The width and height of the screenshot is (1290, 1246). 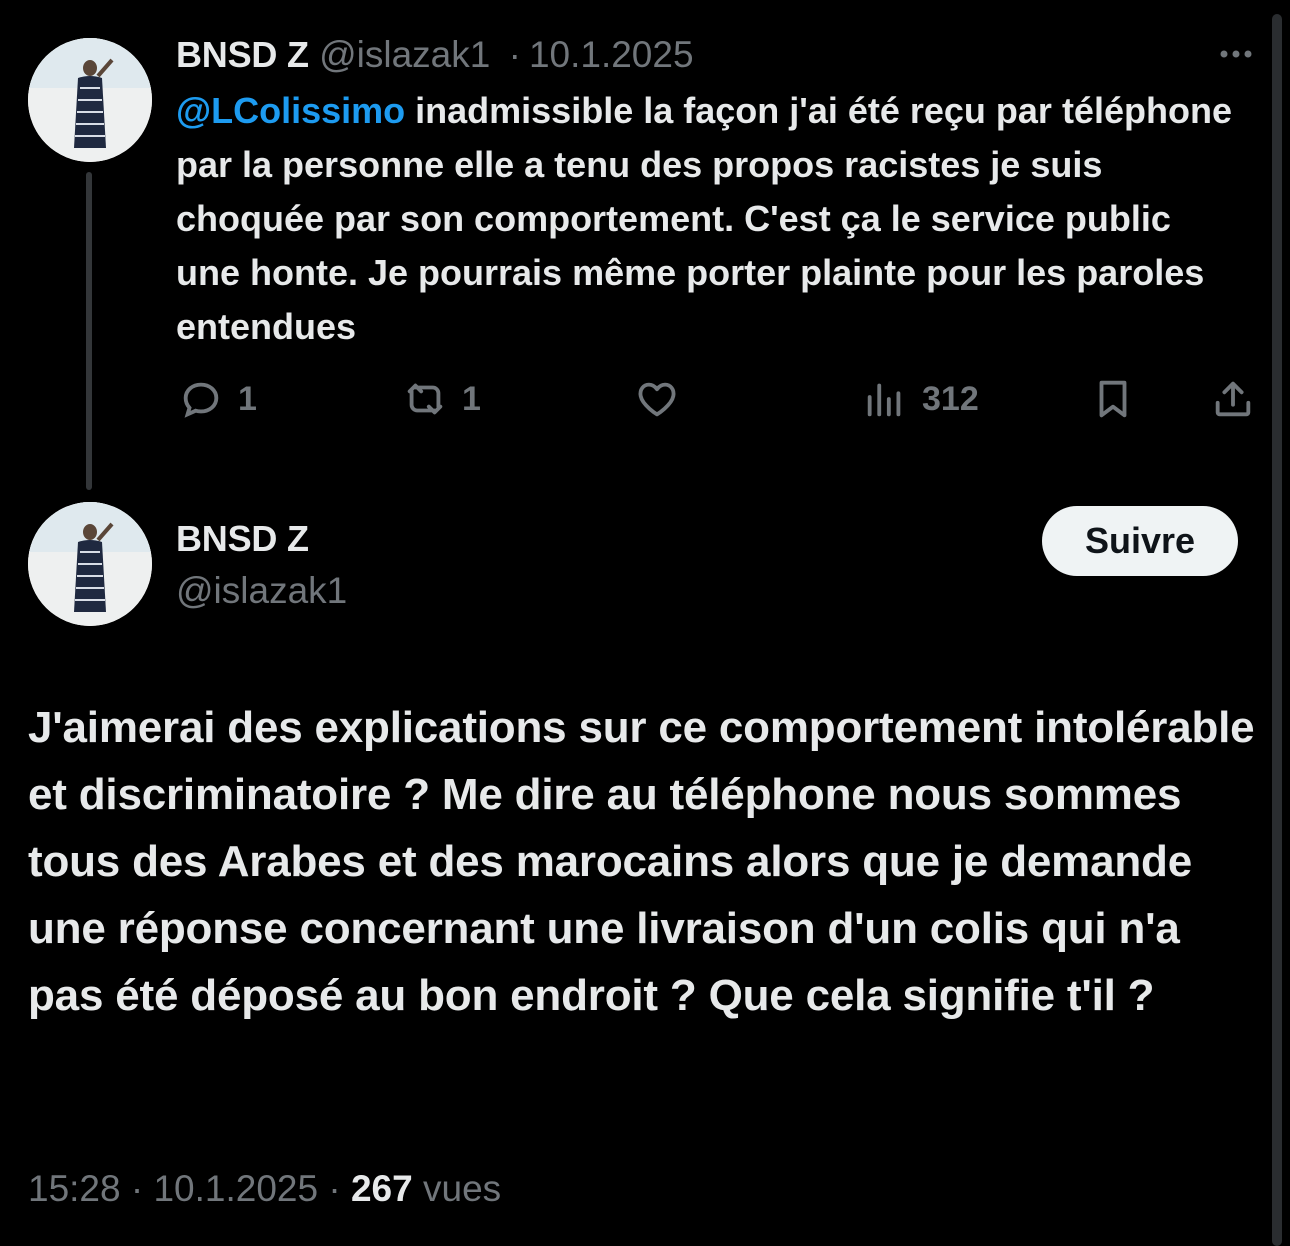 What do you see at coordinates (950, 398) in the screenshot?
I see `views-count: 312` at bounding box center [950, 398].